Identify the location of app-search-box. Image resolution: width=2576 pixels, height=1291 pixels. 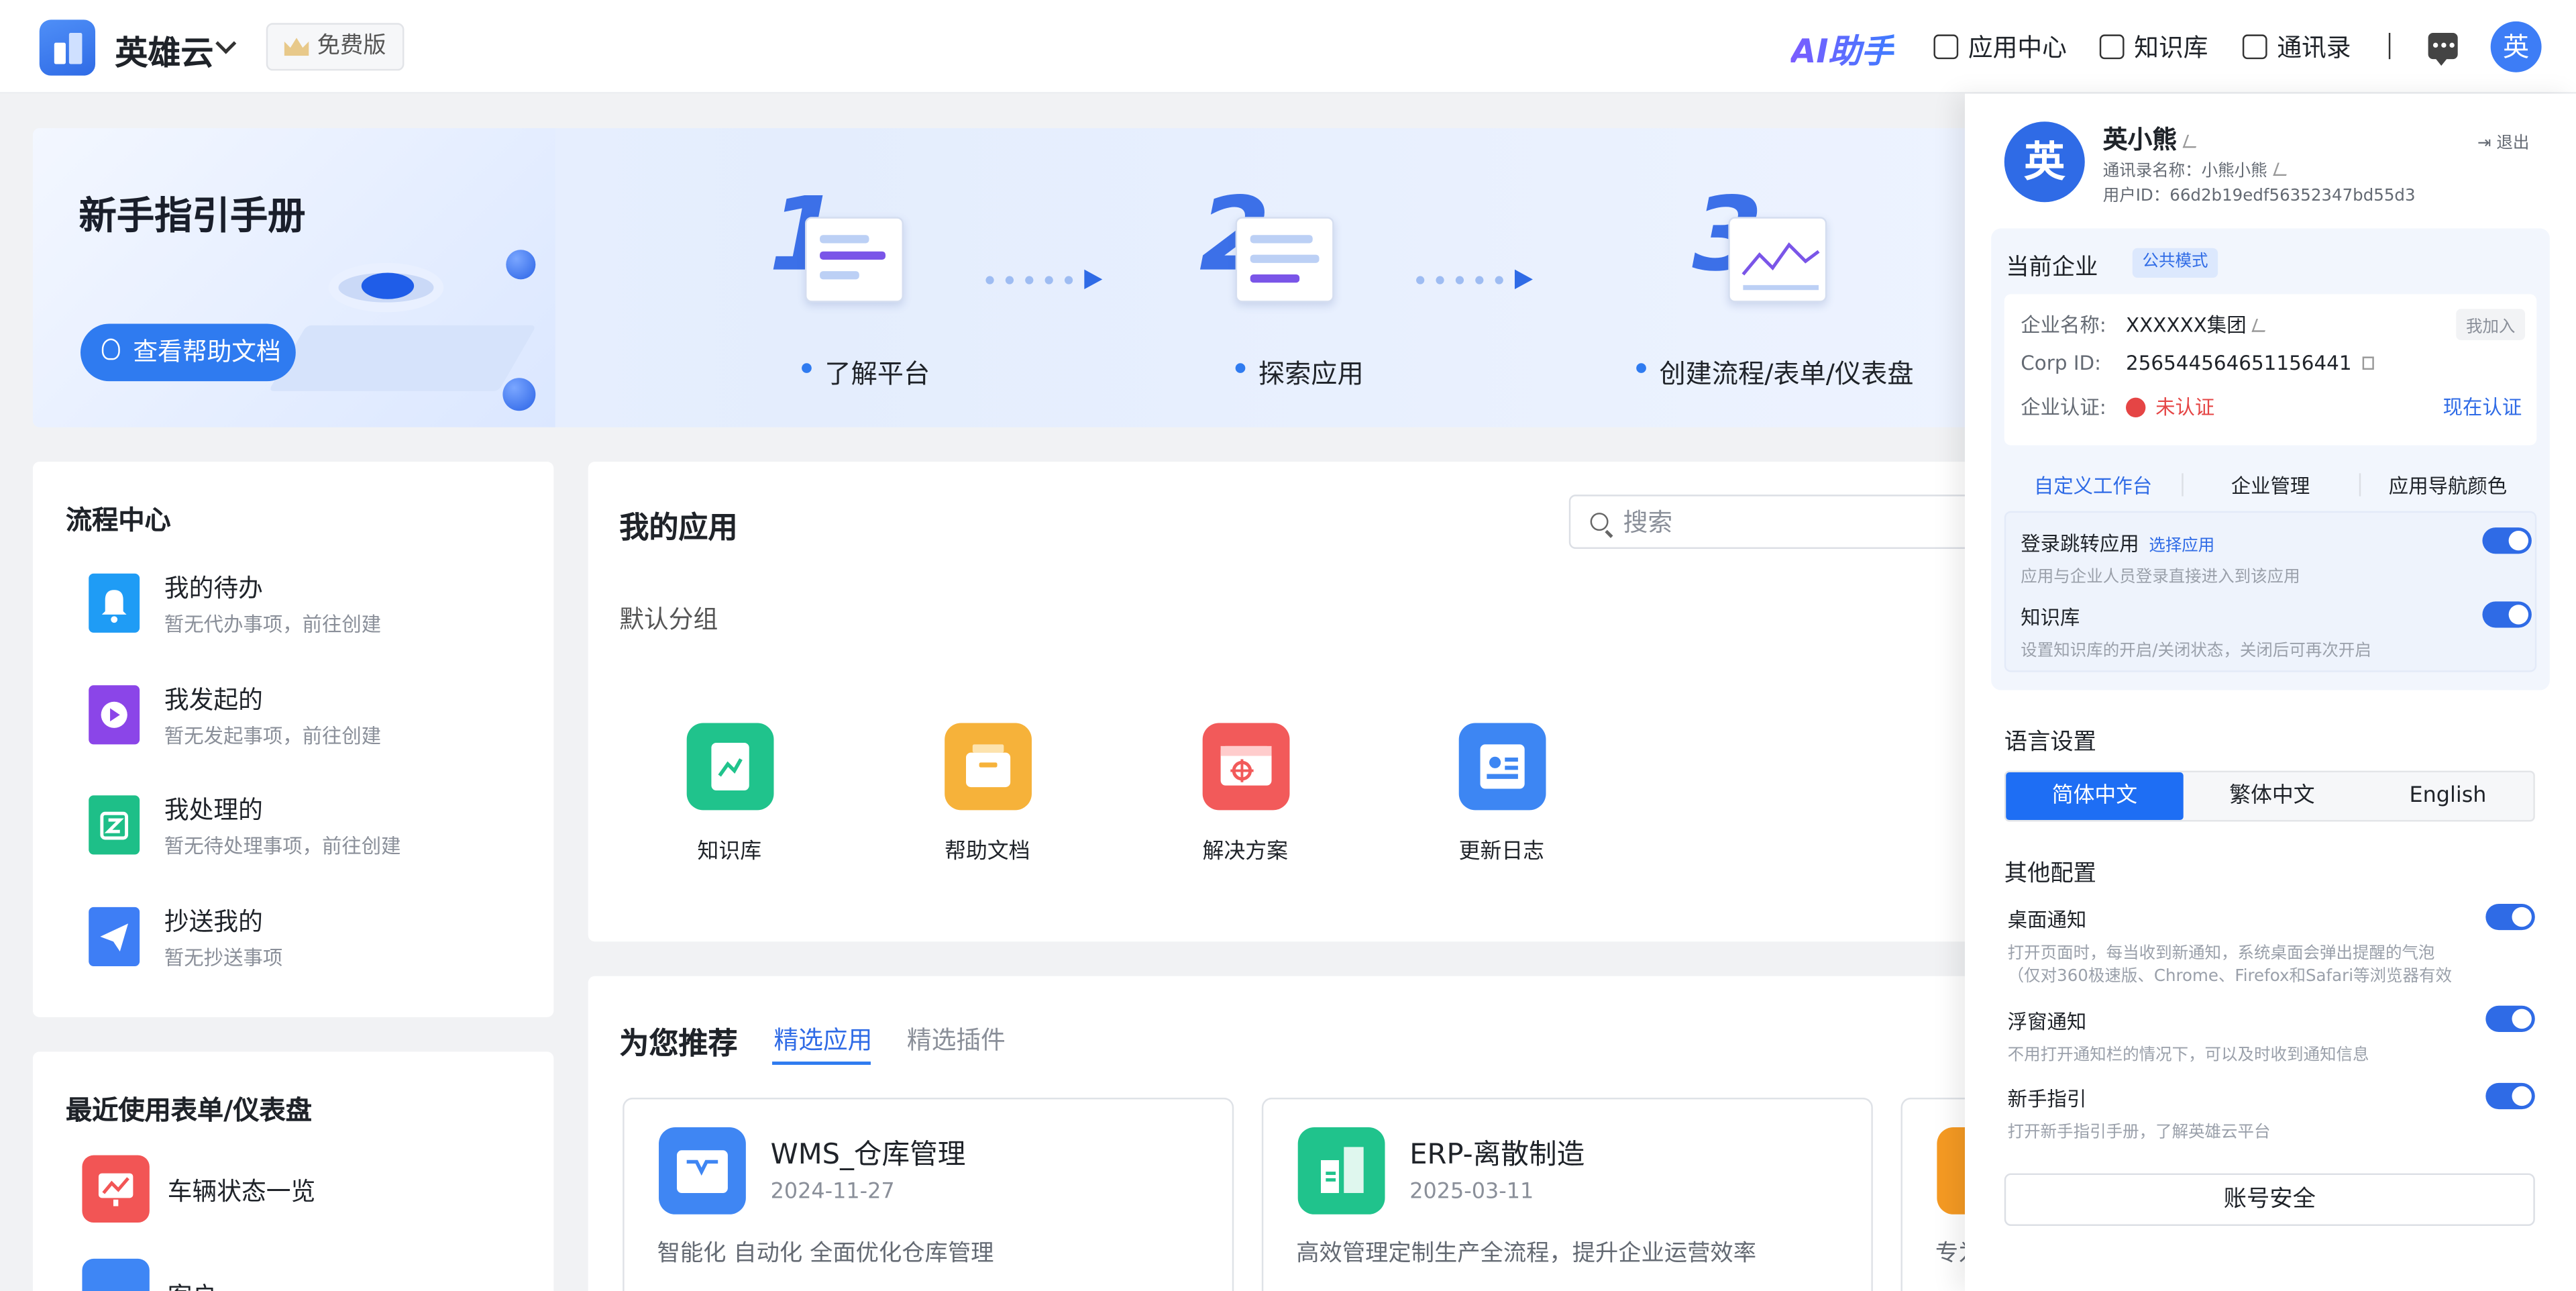
(1782, 522).